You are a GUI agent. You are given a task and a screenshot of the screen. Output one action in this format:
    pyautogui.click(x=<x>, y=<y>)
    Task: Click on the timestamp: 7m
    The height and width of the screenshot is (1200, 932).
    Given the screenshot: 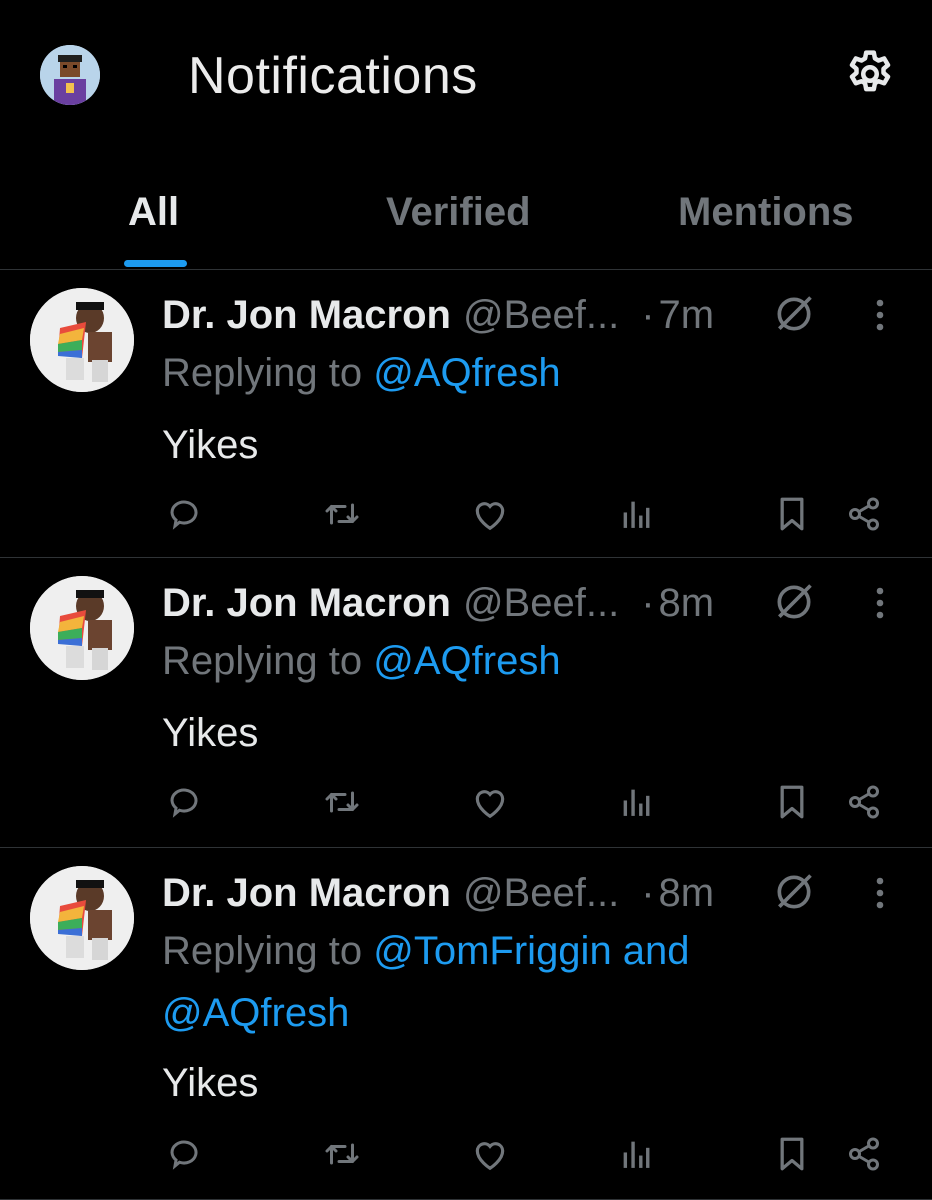 What is the action you would take?
    pyautogui.click(x=687, y=315)
    